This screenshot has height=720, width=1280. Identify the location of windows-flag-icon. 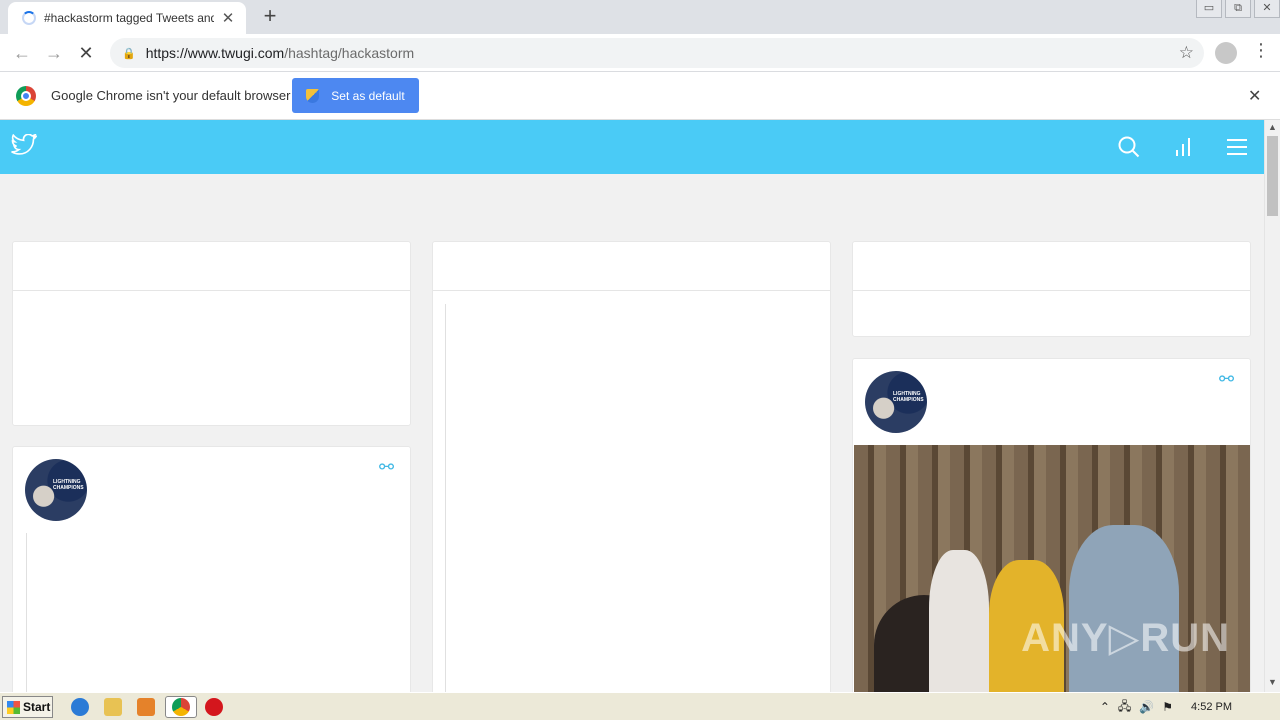
(13, 707).